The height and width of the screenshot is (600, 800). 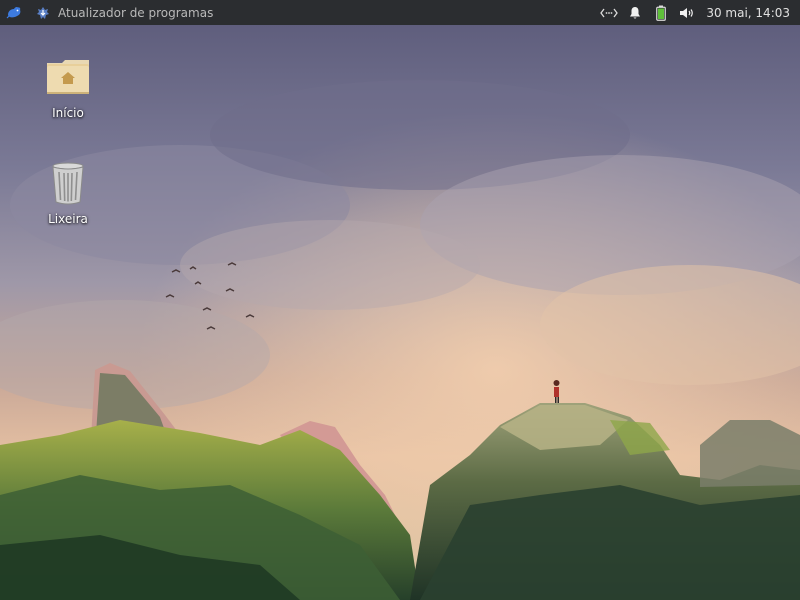 I want to click on trash-icon, so click(x=68, y=183).